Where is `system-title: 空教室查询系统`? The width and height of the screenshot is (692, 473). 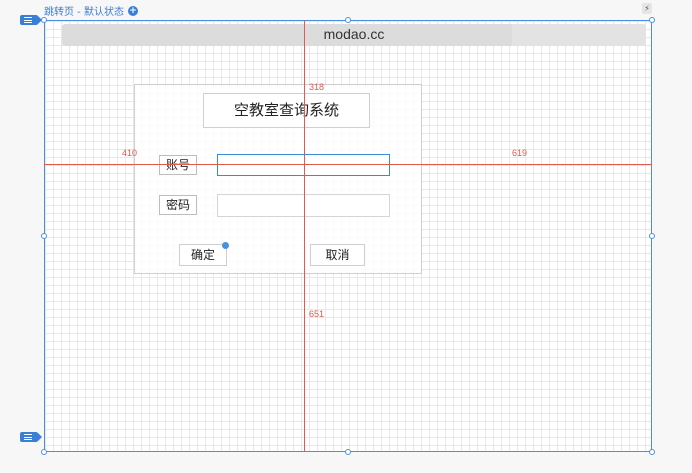 system-title: 空教室查询系统 is located at coordinates (286, 110).